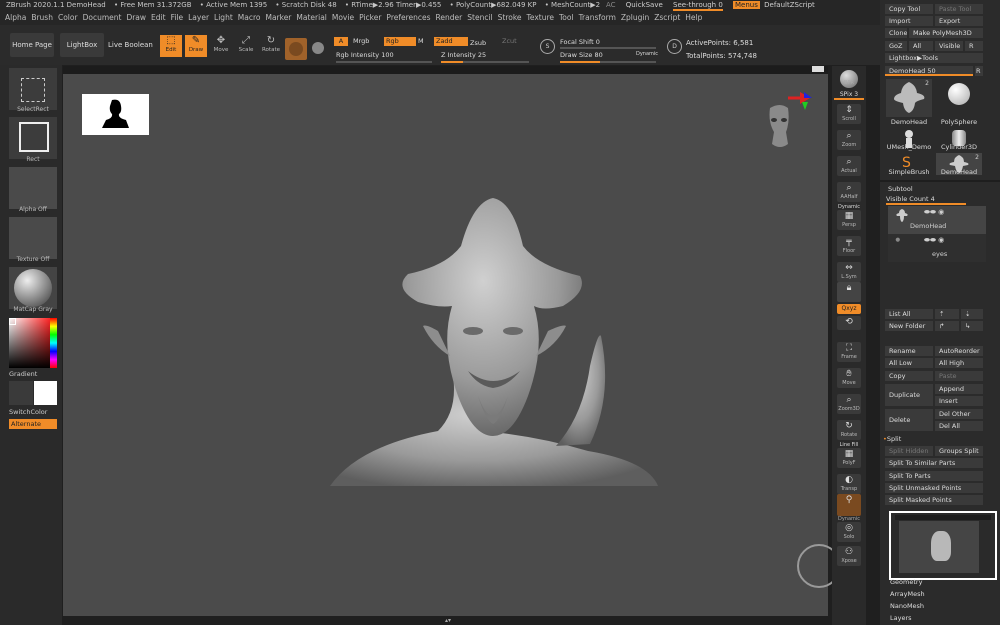 The image size is (1000, 625). Describe the element at coordinates (448, 620) in the screenshot. I see `bottom-tray-toggle-icon: ▴▾` at that location.